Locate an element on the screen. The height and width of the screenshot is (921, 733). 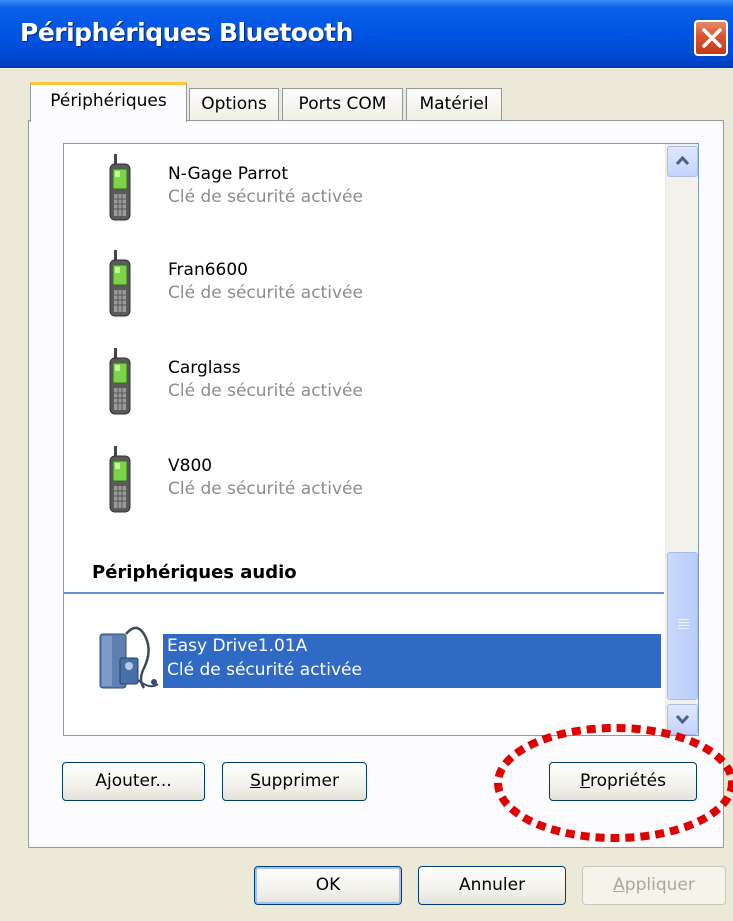
group-header-audio: Périphériques audio is located at coordinates (194, 572).